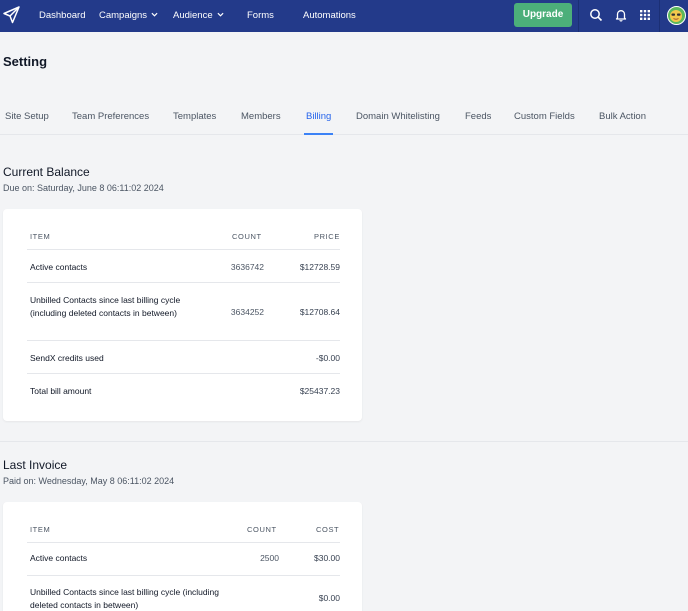  Describe the element at coordinates (89, 481) in the screenshot. I see `last-invoice-paid-date: Paid on: Wednesday, May 8 06:11:02 2024` at that location.